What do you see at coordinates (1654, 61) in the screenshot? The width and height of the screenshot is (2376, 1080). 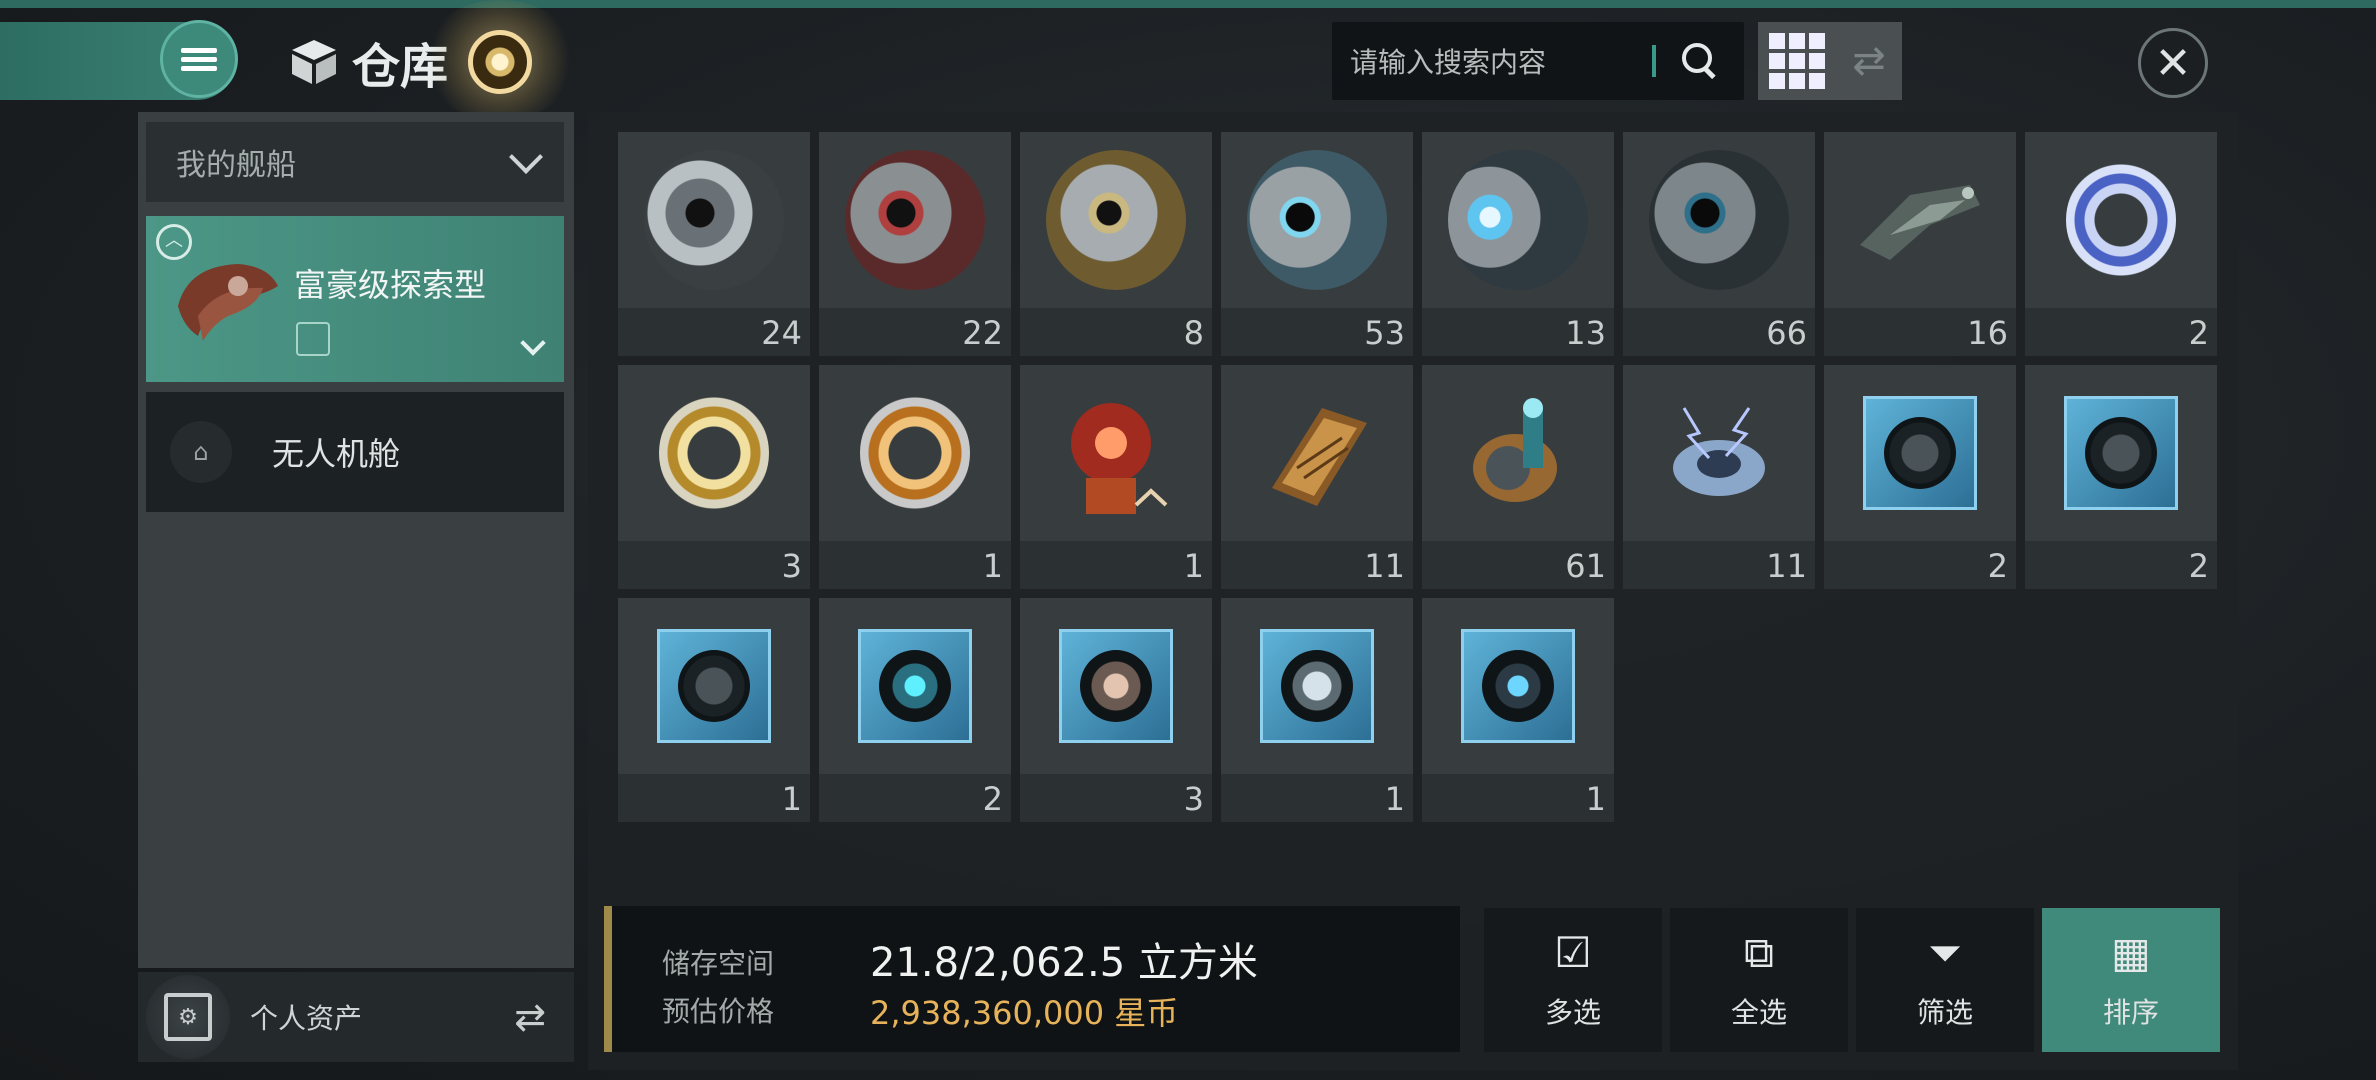 I see `search-divider` at bounding box center [1654, 61].